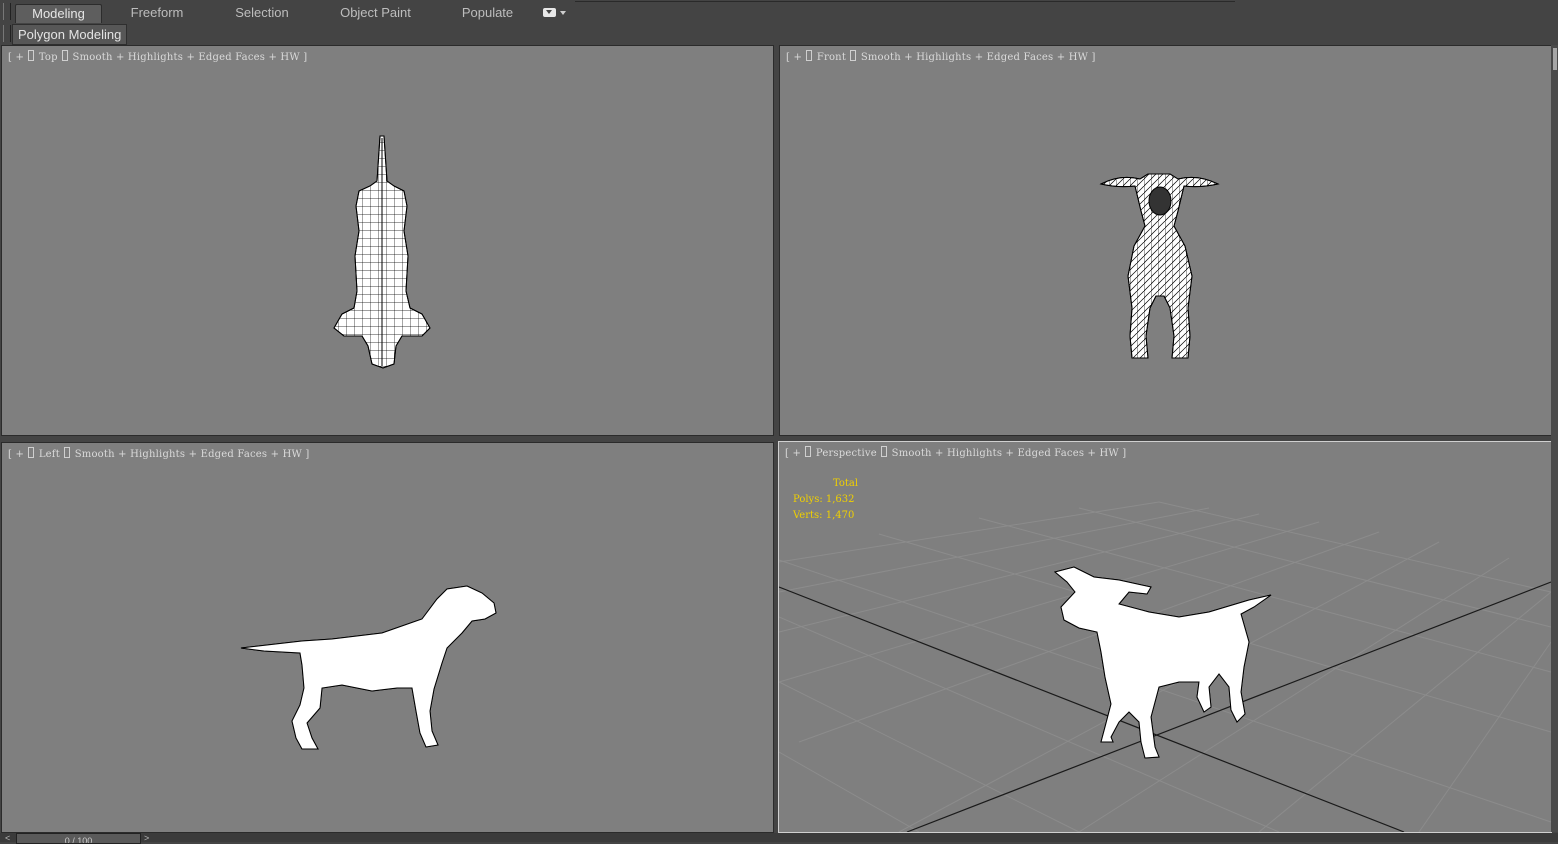 This screenshot has width=1558, height=844. What do you see at coordinates (375, 13) in the screenshot?
I see `tab-object-paint: Object Paint` at bounding box center [375, 13].